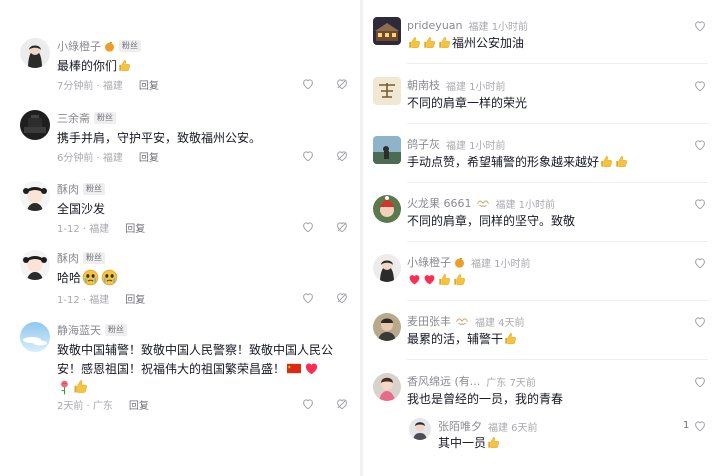 This screenshot has width=720, height=476. Describe the element at coordinates (108, 84) in the screenshot. I see `comment-footer: 7分钟前 · 福建 回复` at that location.